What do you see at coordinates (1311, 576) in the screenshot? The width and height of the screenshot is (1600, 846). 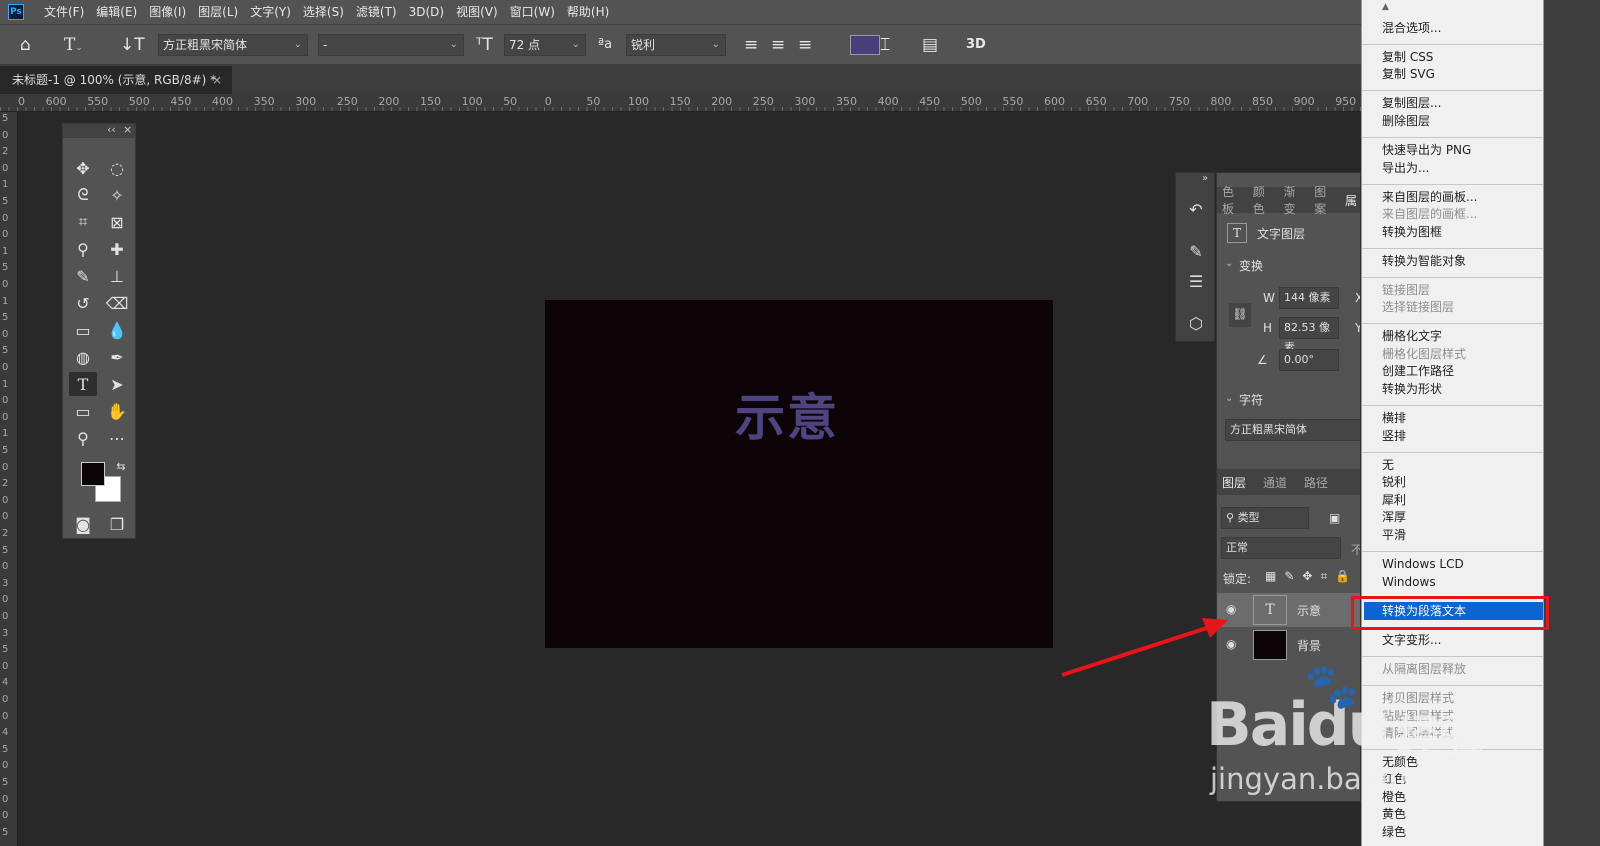 I see `lock-icons: ▦✎✥⌗🔒` at bounding box center [1311, 576].